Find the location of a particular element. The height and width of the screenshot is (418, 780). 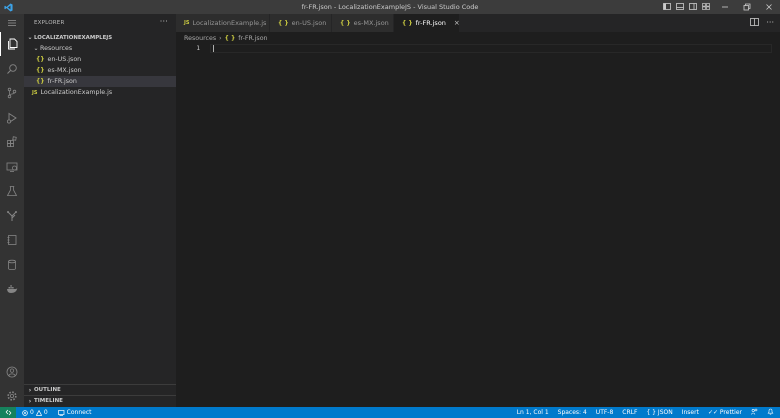

connect-icon is located at coordinates (61, 412).